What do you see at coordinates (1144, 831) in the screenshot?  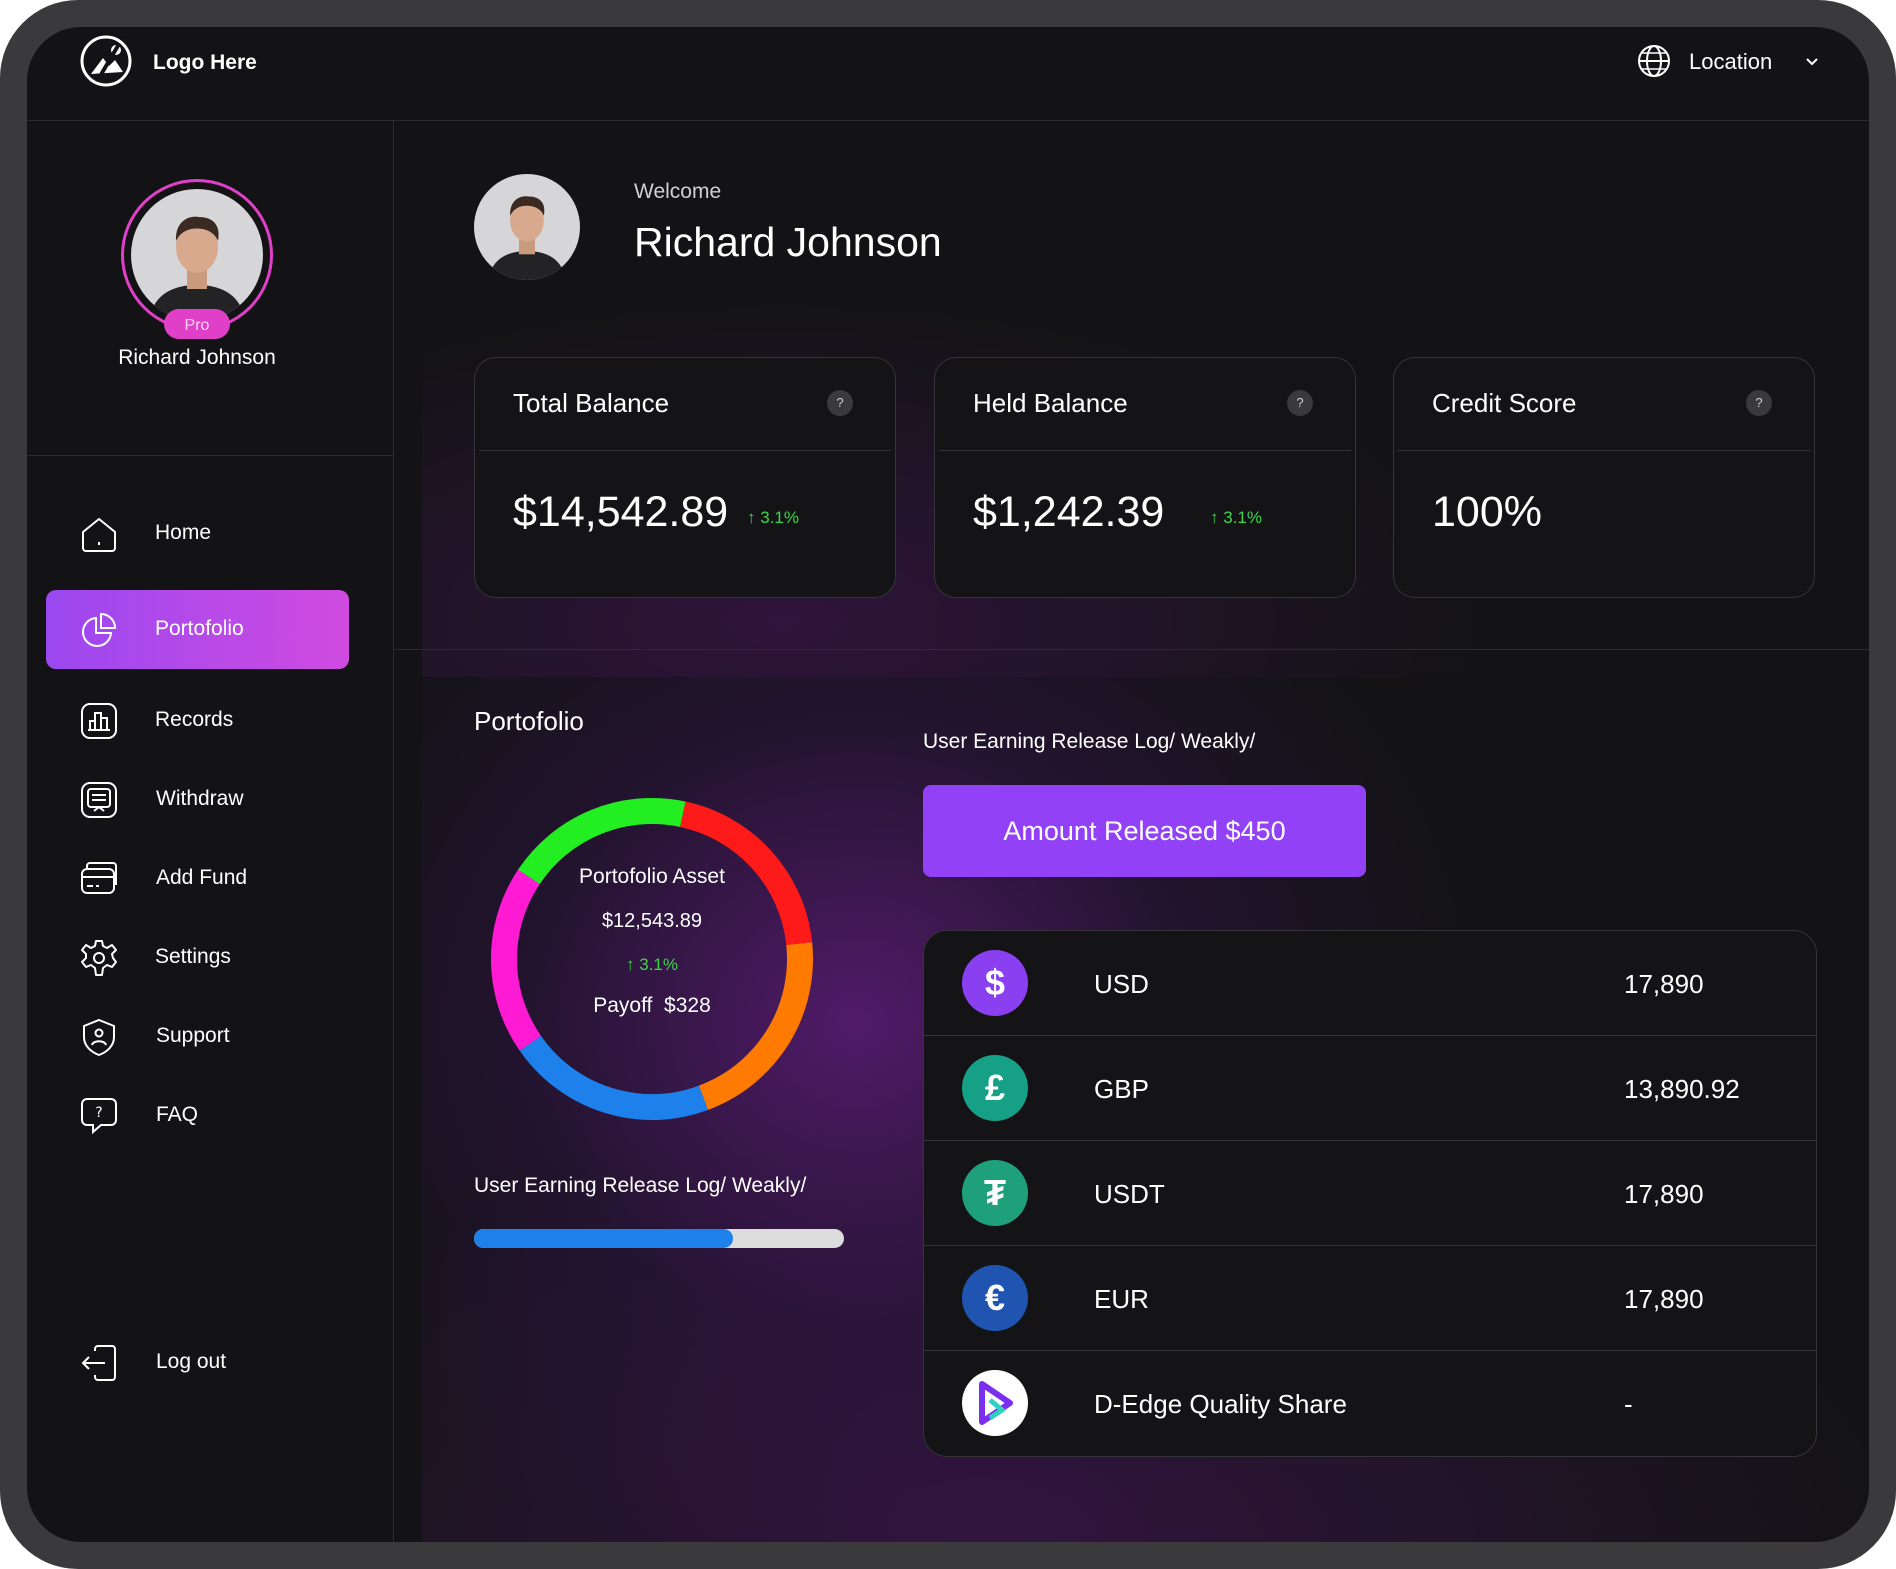 I see `amount-released-button: Amount Released $450` at bounding box center [1144, 831].